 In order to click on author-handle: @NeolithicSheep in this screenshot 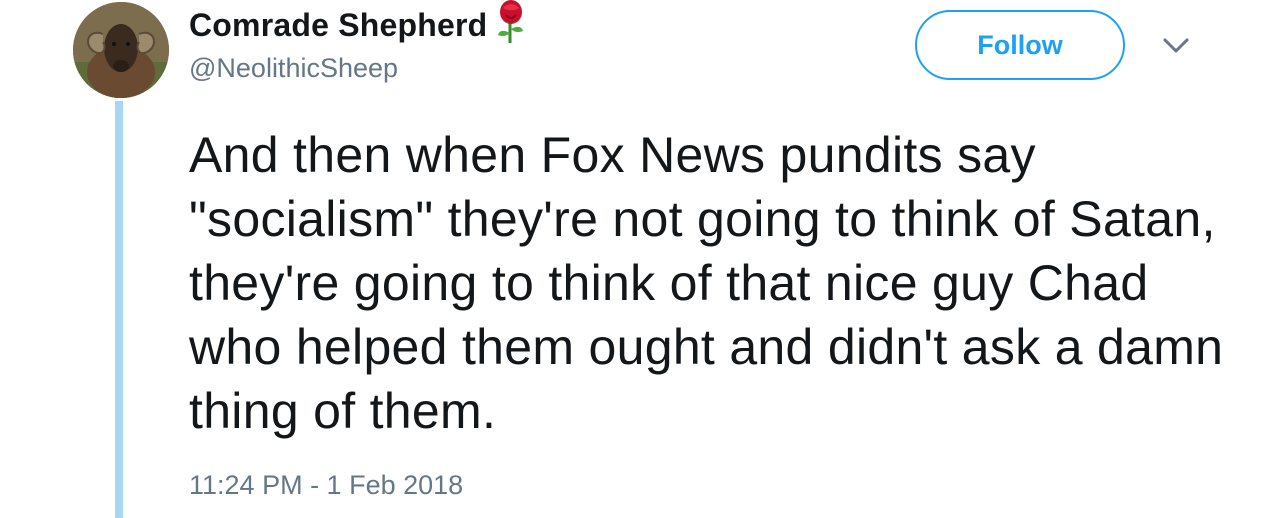, I will do `click(293, 68)`.